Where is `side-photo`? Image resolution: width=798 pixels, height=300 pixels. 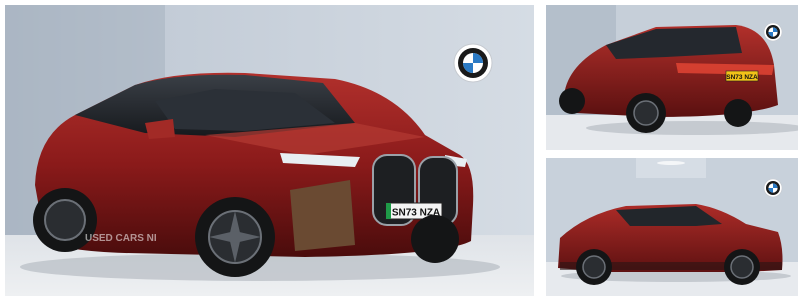 side-photo is located at coordinates (672, 227).